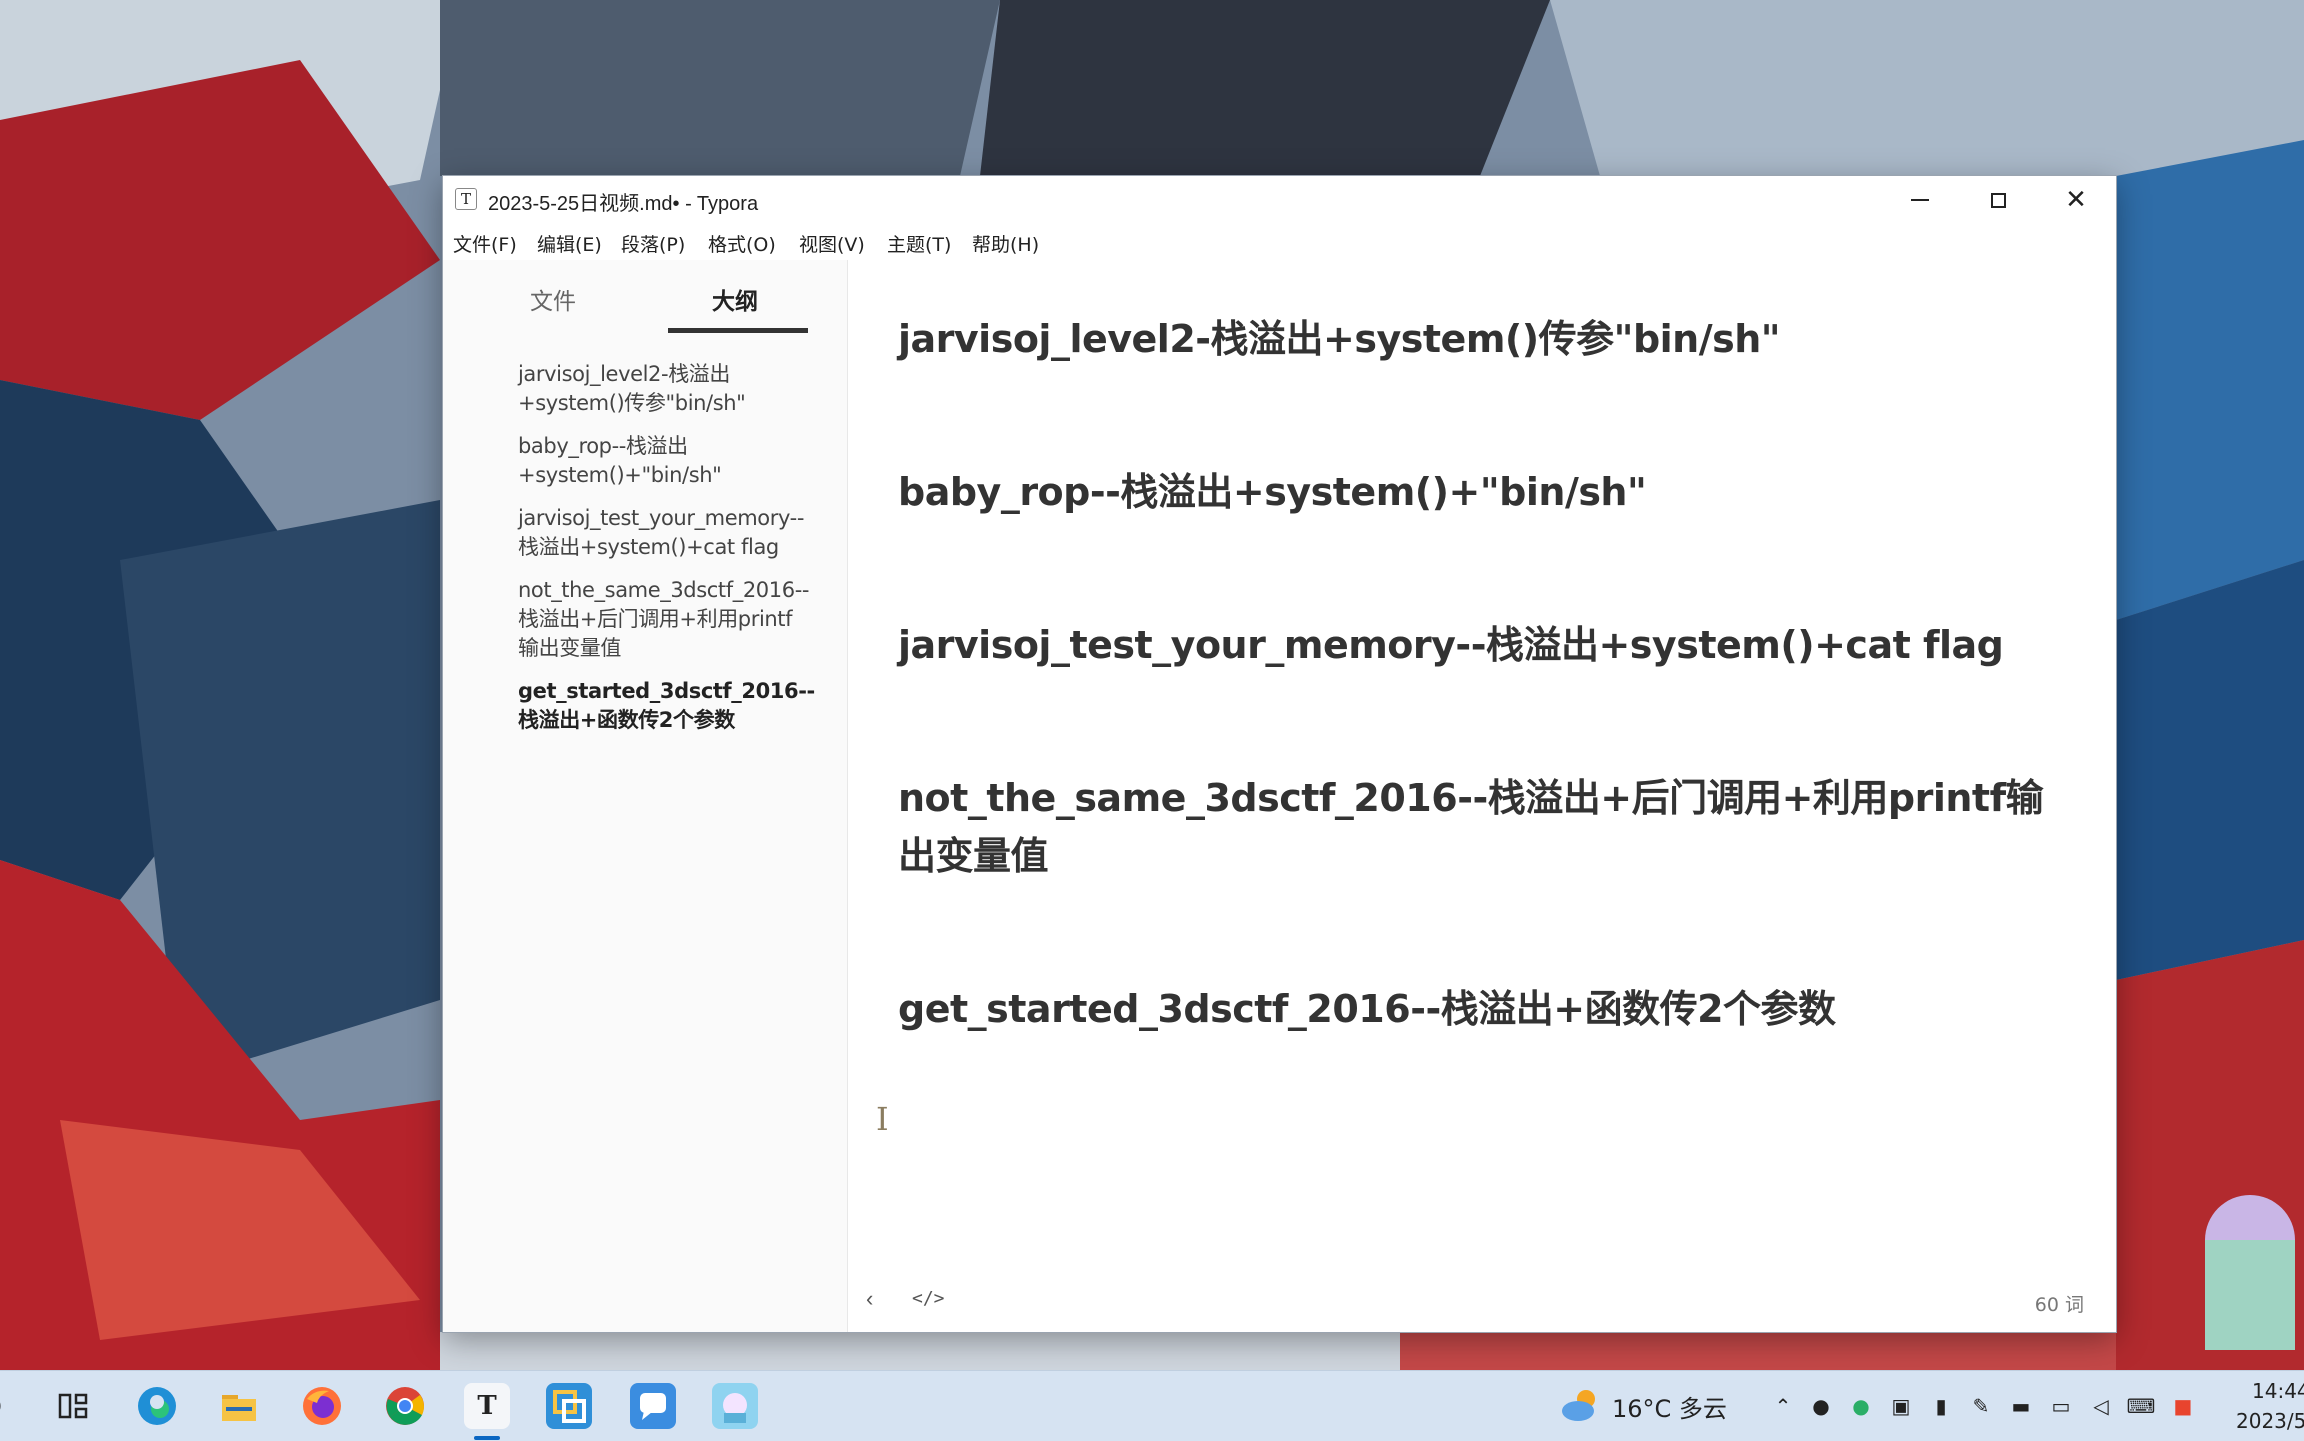 This screenshot has height=1441, width=2304. Describe the element at coordinates (882, 1119) in the screenshot. I see `text-cursor-icon: I` at that location.